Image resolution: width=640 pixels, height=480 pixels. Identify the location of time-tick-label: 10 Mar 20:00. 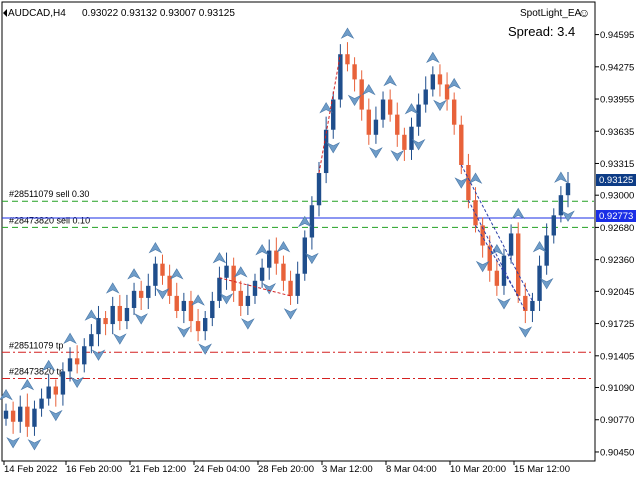
(478, 469).